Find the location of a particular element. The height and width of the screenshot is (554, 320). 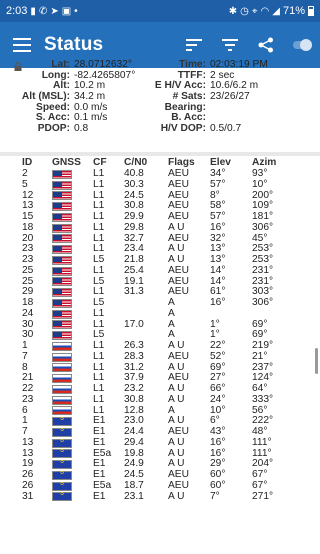

system-status-bar: 2:03 ▮ ✆ ➤ ▣ • ✱ ◷ ⌖ ◠ ◢ 71% is located at coordinates (160, 11).